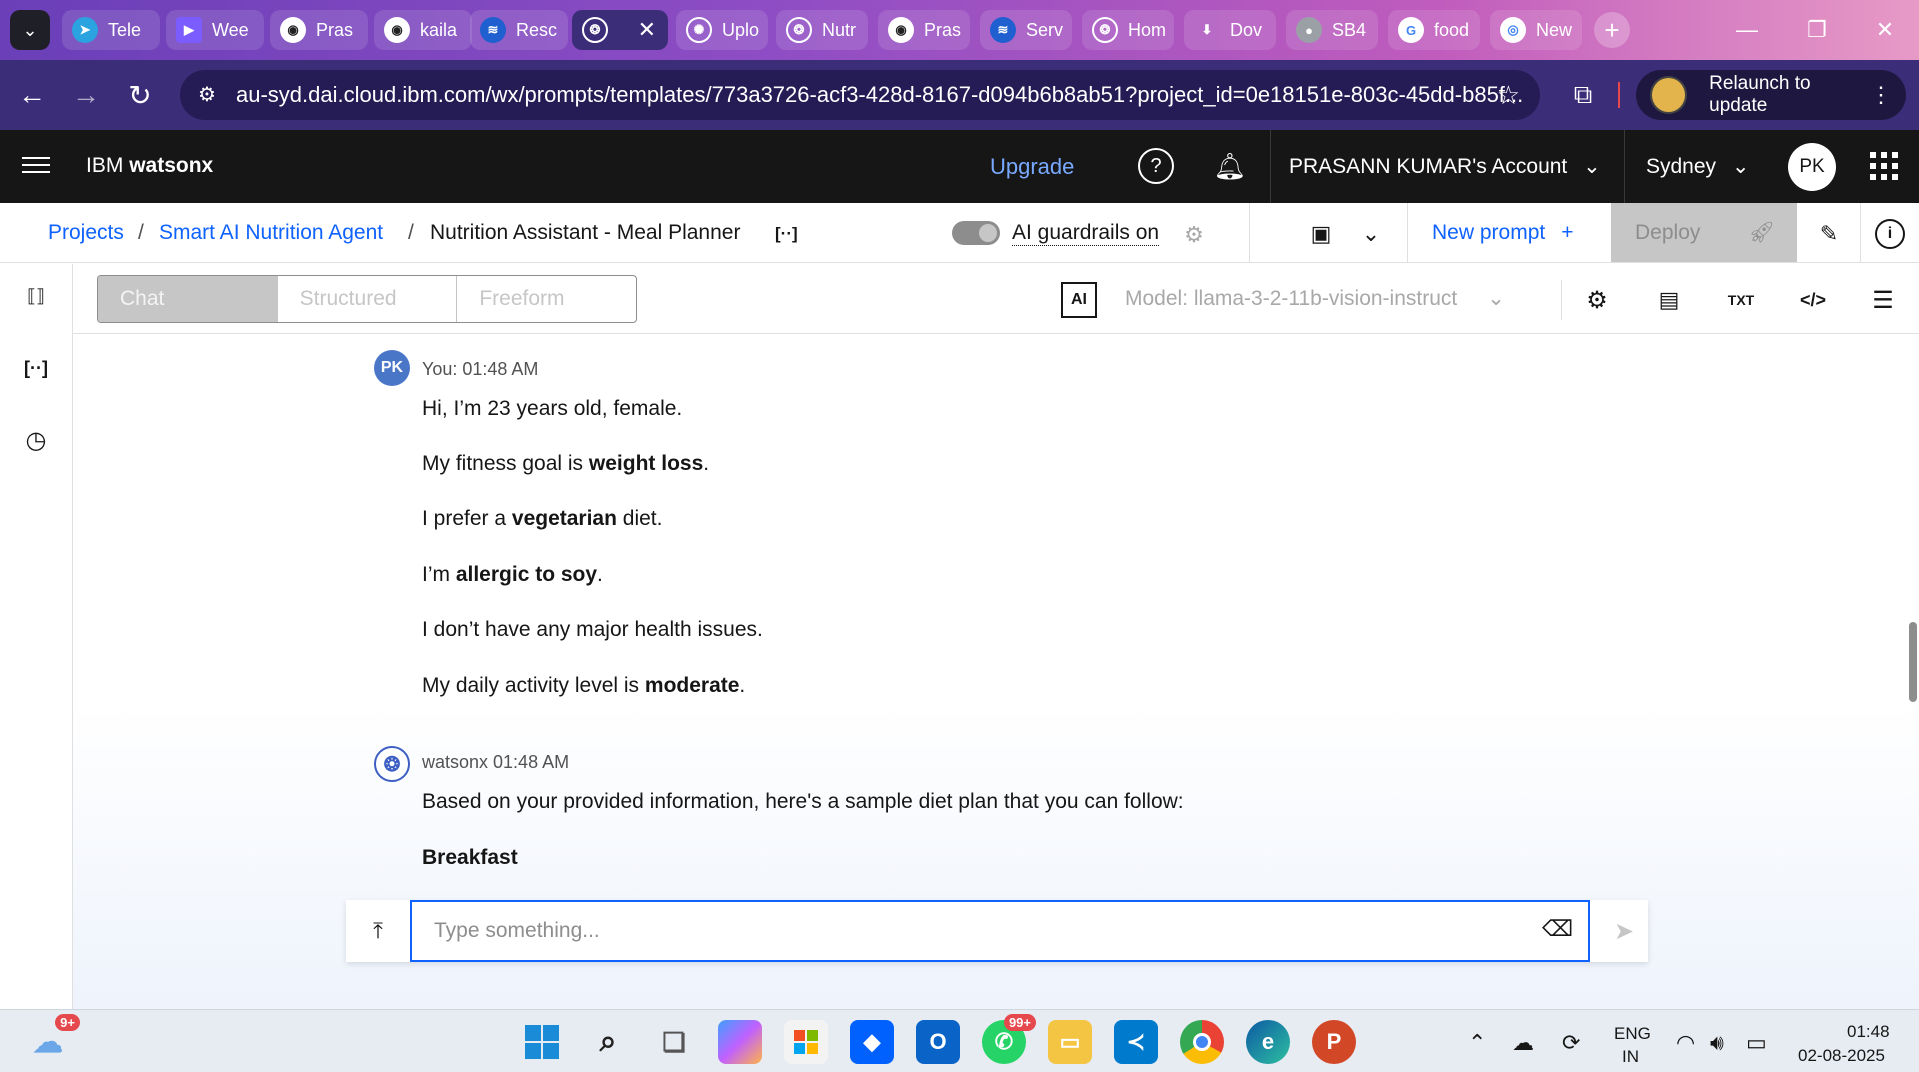 The image size is (1919, 1072). Describe the element at coordinates (1434, 30) in the screenshot. I see `browser-tab: Gfood` at that location.